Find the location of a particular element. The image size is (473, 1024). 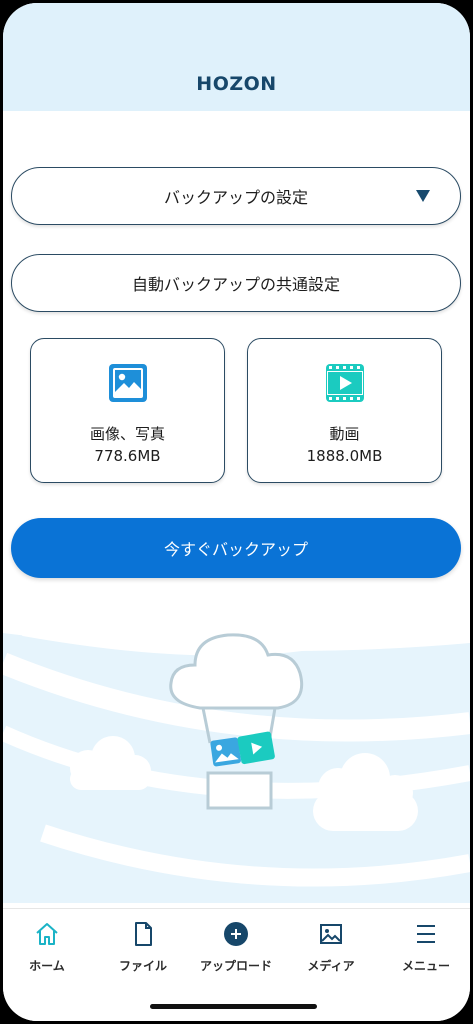

photos-label: 画像、写真 is located at coordinates (127, 434).